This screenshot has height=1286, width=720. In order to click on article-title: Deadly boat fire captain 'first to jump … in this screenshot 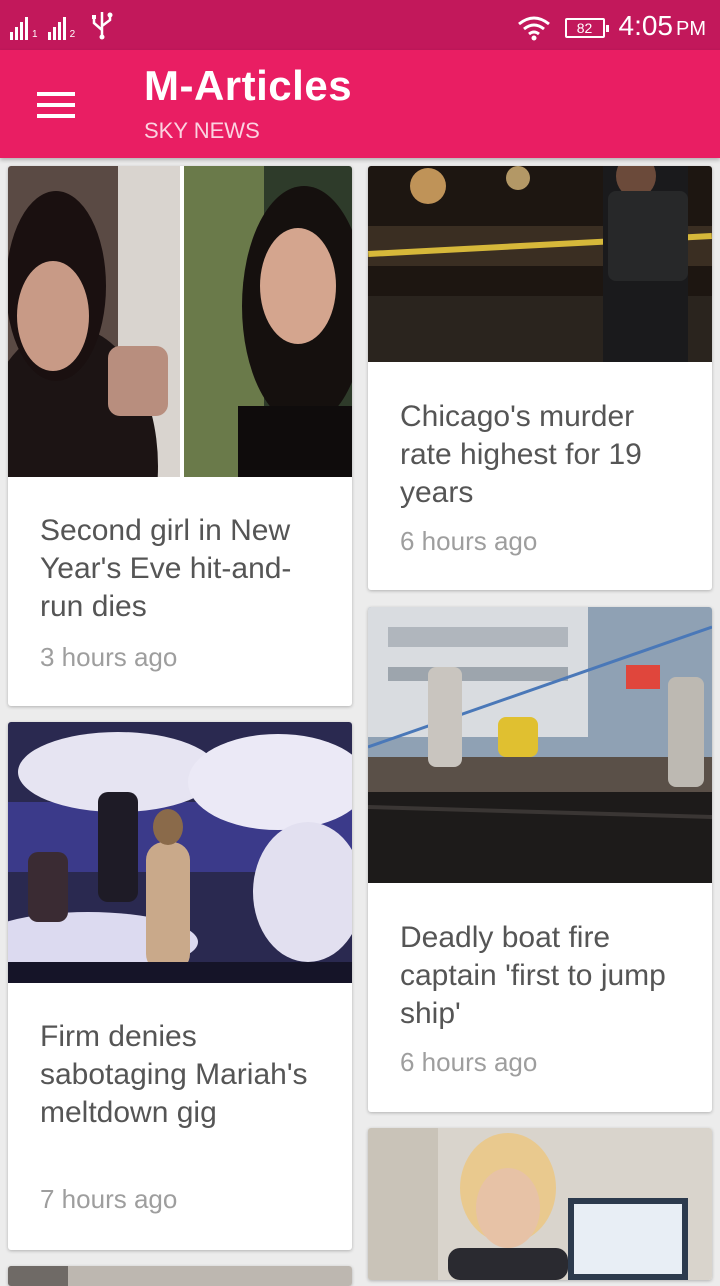, I will do `click(533, 975)`.